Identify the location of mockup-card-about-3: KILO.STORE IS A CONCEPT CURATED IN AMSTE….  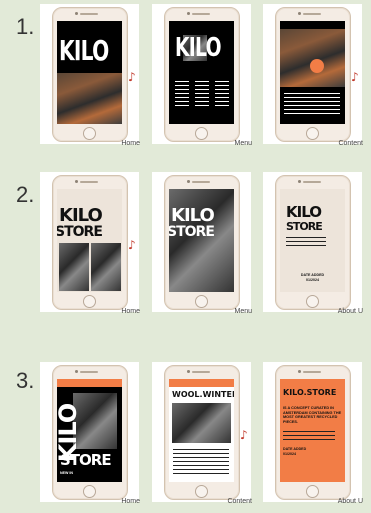
(313, 433).